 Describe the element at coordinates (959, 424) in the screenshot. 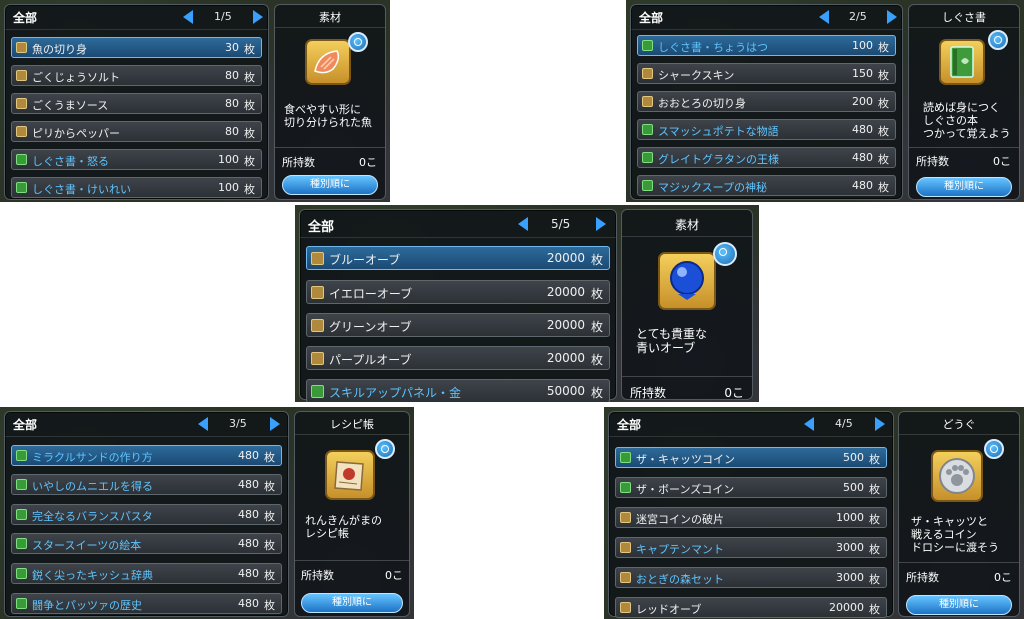

I see `item-type-label: どうぐ` at that location.